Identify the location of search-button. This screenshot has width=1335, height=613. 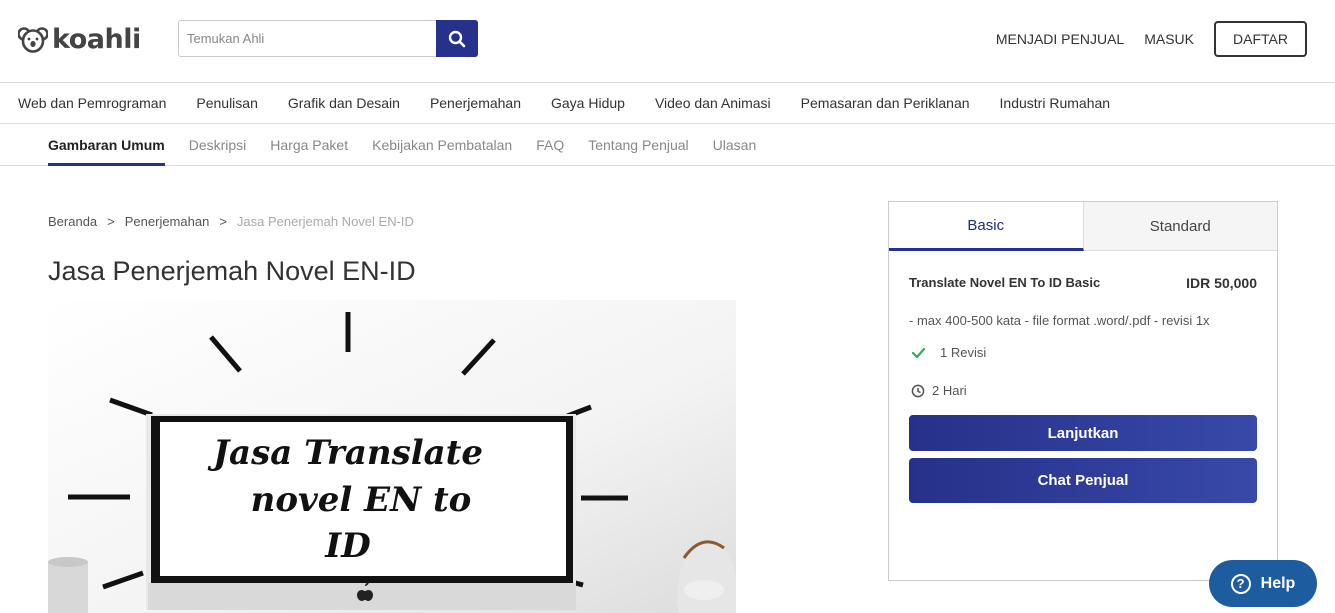
(457, 38).